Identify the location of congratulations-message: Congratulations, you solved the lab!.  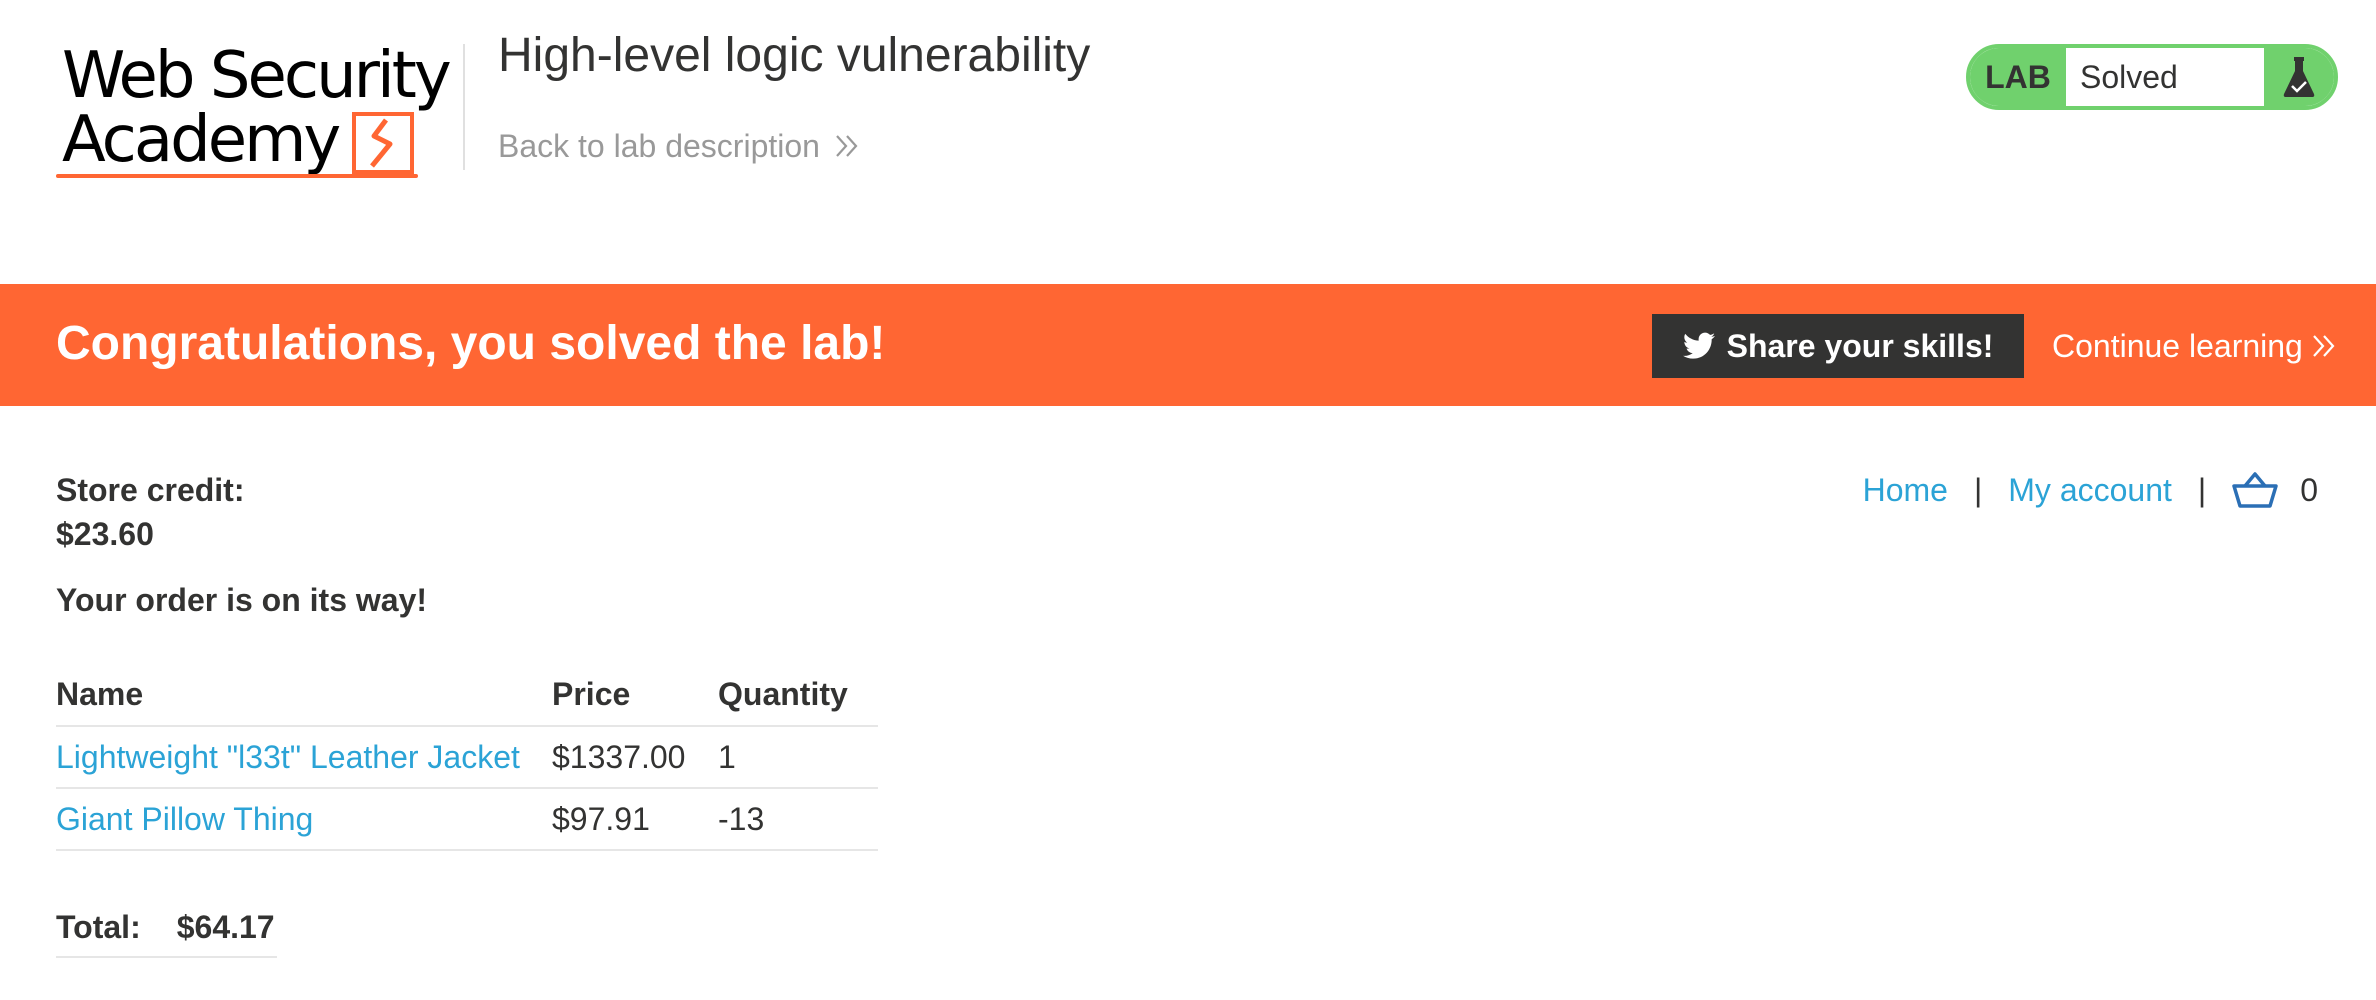
(471, 343).